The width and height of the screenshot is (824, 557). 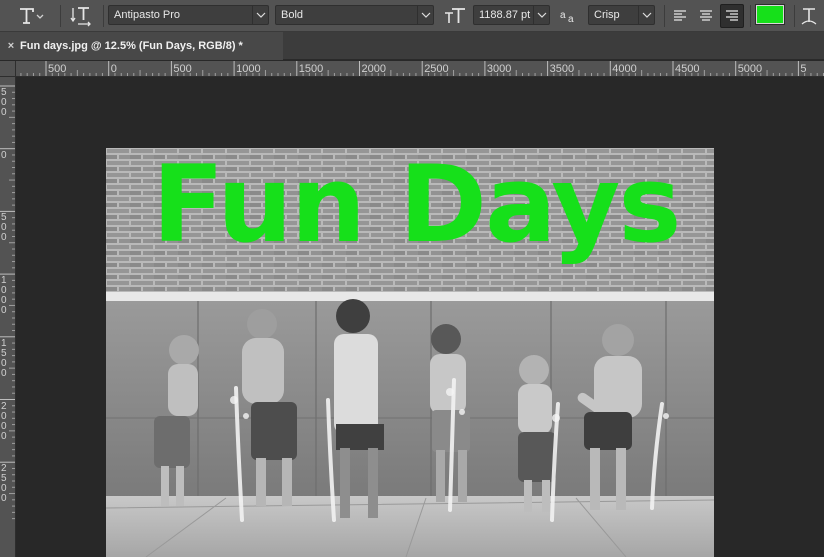 I want to click on antialias-icon: a a, so click(x=569, y=16).